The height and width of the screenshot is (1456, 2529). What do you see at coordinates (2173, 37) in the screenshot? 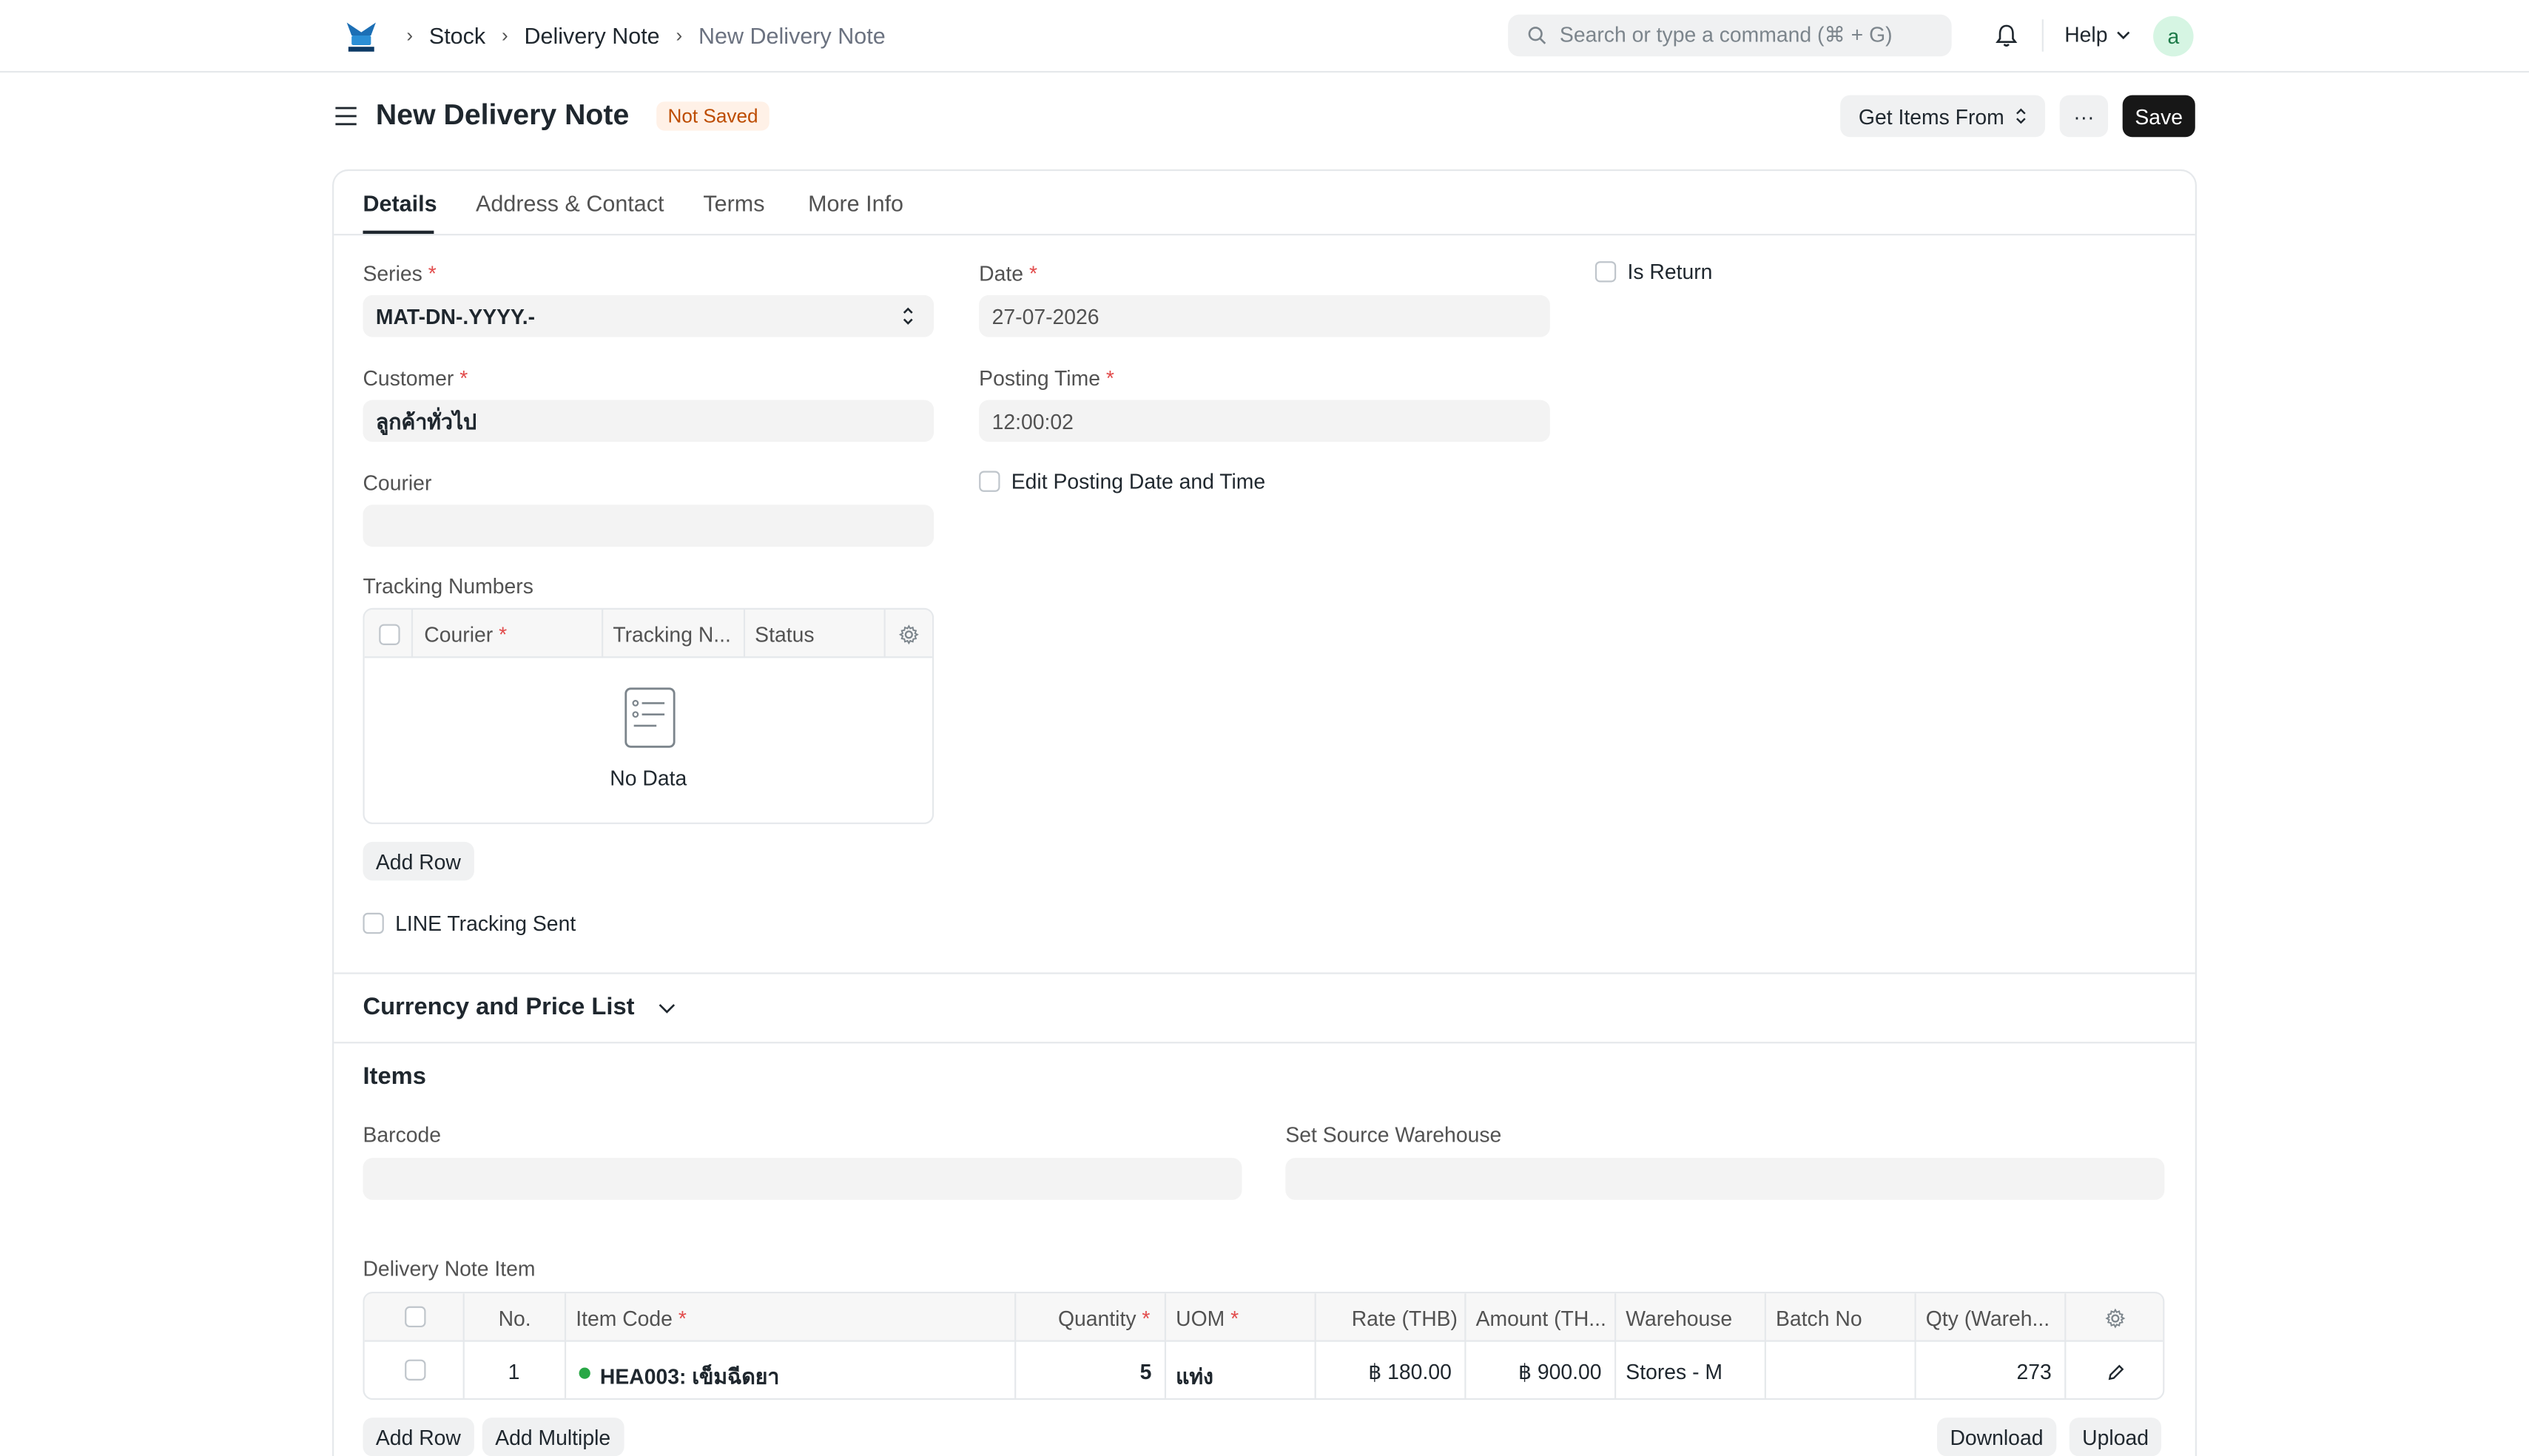
I see `avatar: a` at bounding box center [2173, 37].